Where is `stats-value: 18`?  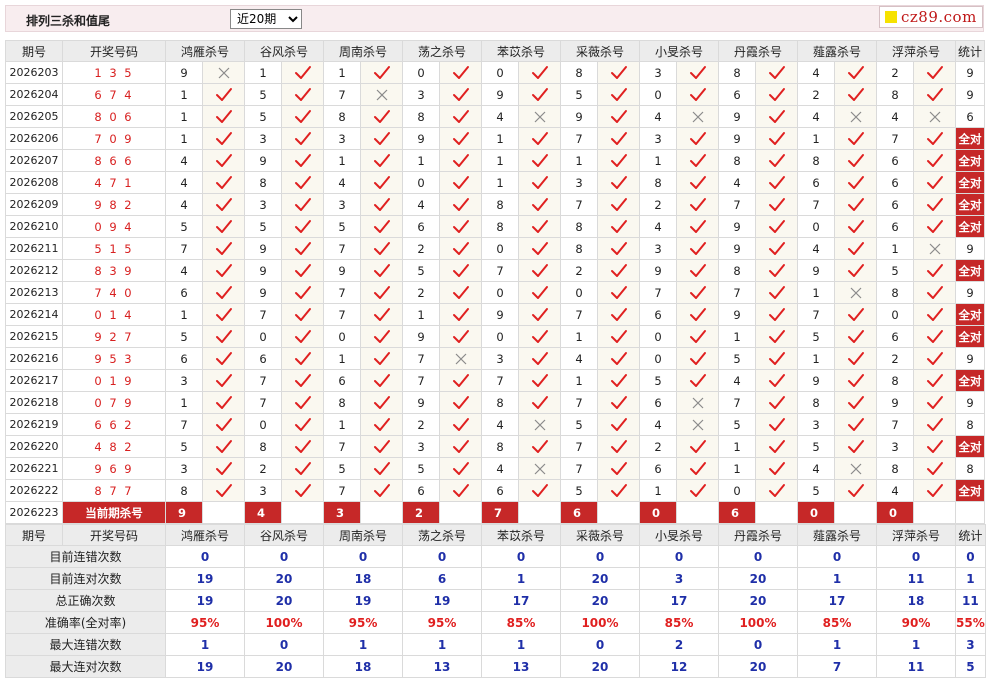
stats-value: 18 is located at coordinates (916, 600).